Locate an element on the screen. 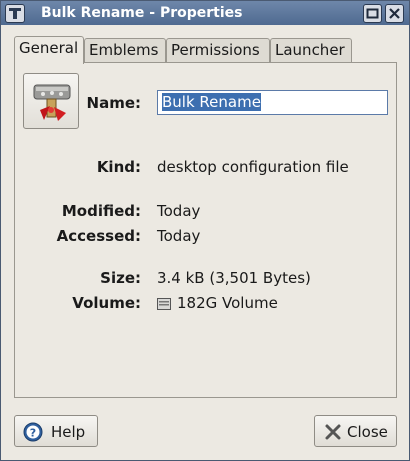 The image size is (410, 461). close-window-icon is located at coordinates (394, 13).